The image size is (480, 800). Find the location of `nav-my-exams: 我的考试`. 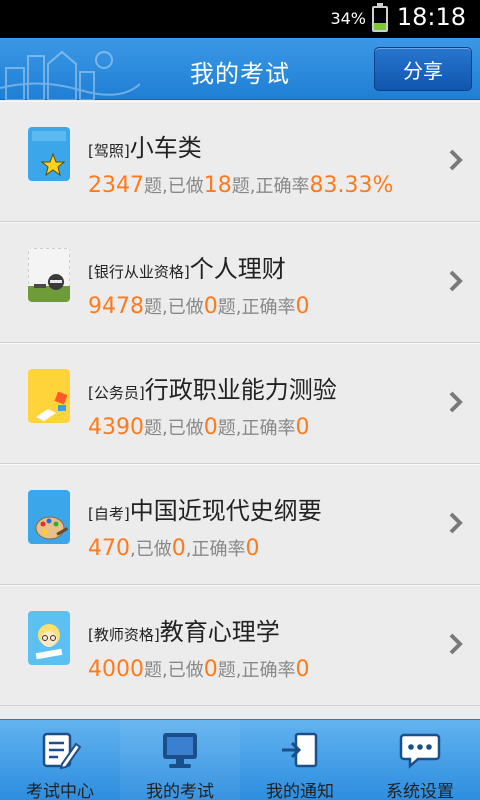

nav-my-exams: 我的考试 is located at coordinates (180, 760).